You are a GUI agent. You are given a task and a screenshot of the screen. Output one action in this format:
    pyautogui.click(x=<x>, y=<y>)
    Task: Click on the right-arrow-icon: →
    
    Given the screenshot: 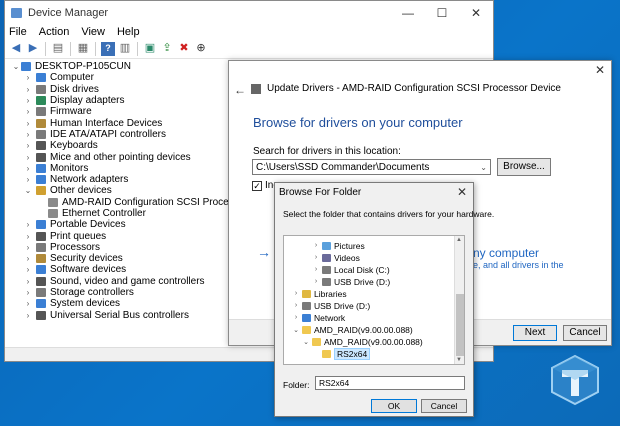 What is the action you would take?
    pyautogui.click(x=264, y=252)
    